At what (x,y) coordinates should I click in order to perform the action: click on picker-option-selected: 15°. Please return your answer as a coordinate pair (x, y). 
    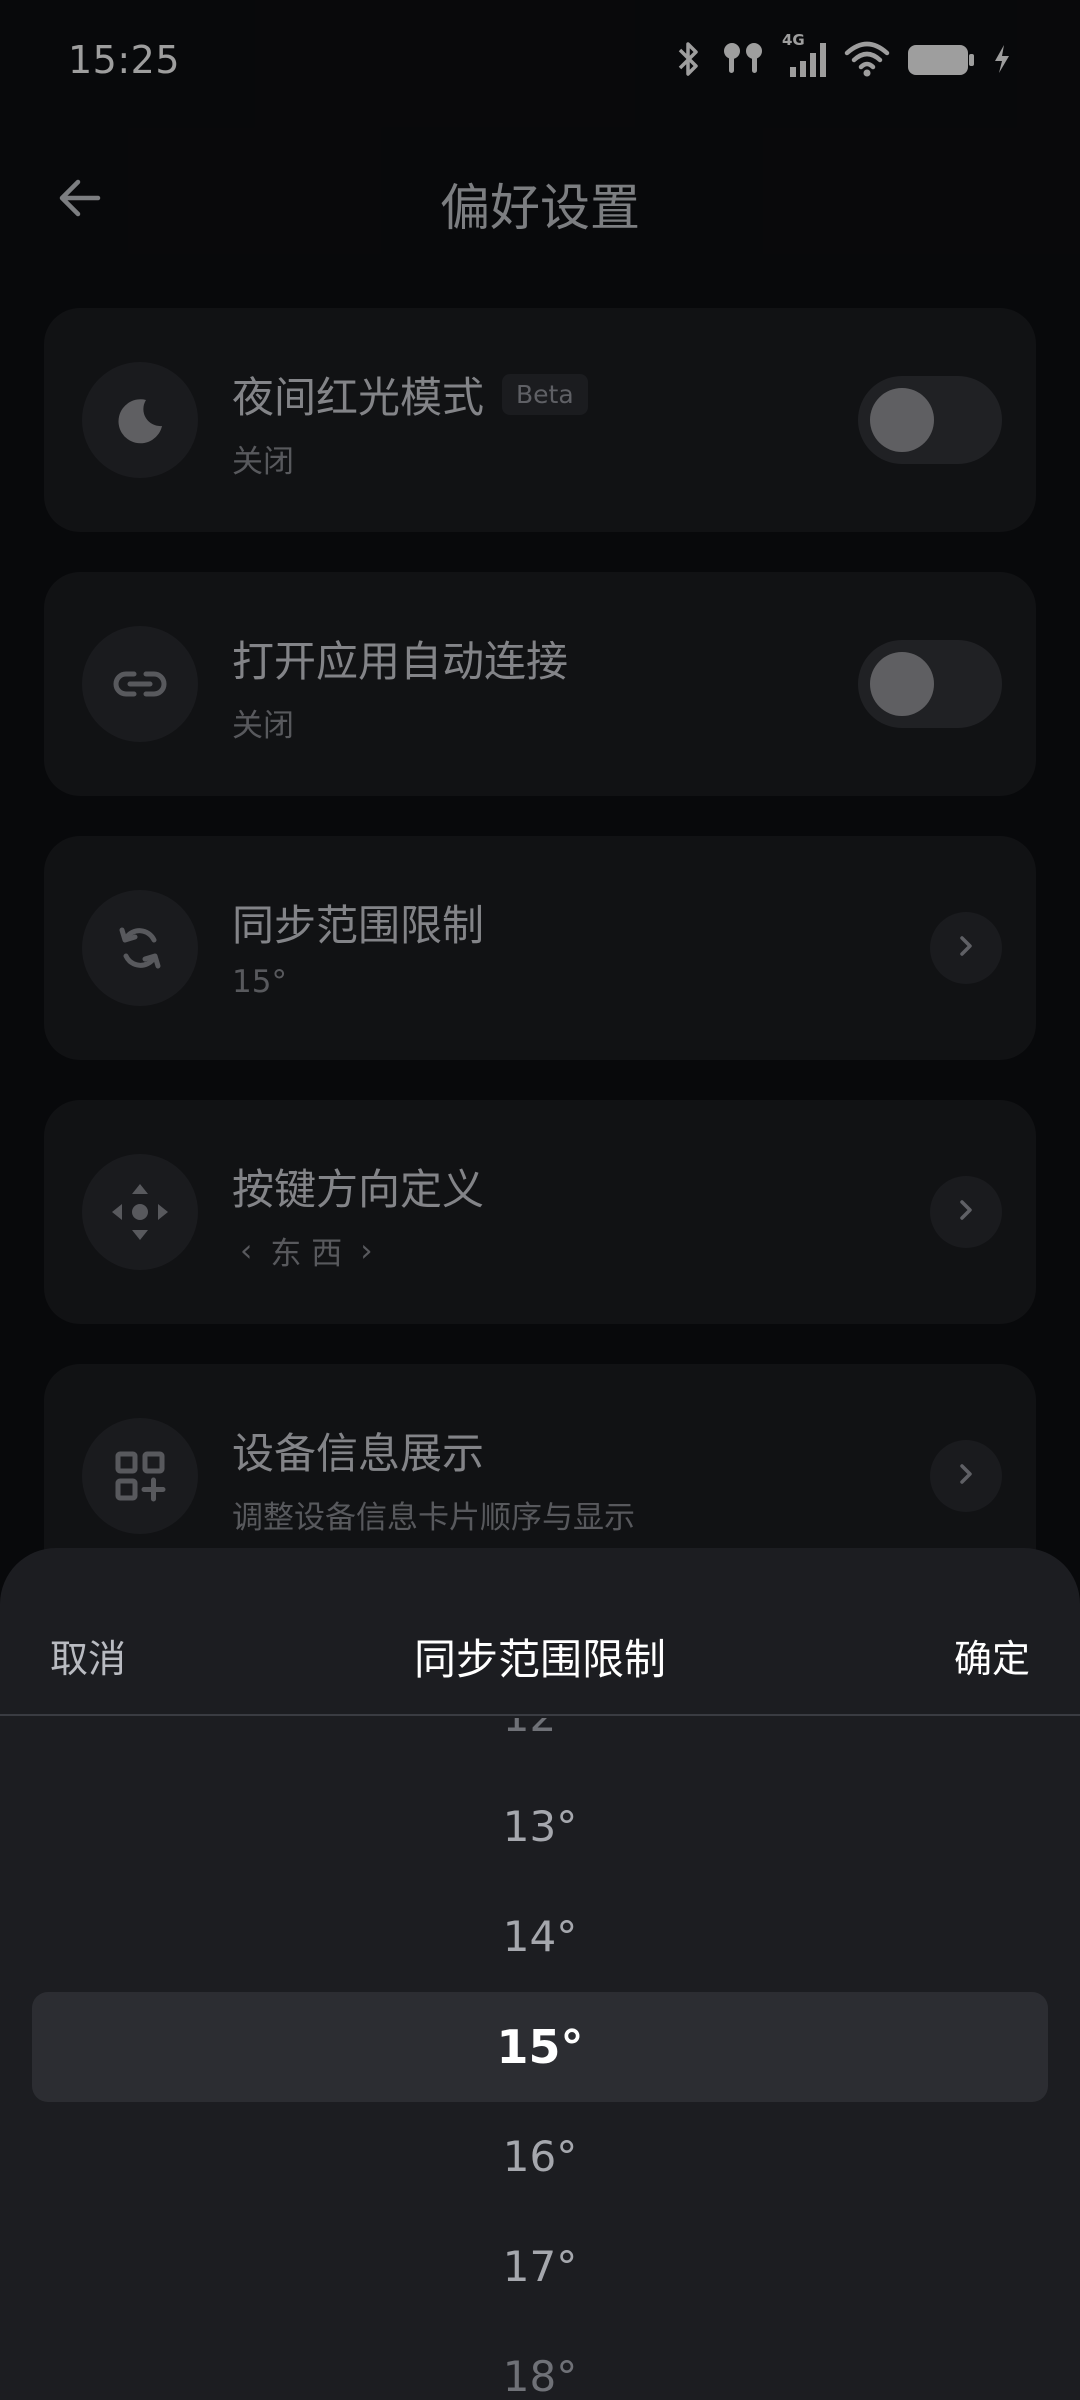
    Looking at the image, I should click on (540, 2047).